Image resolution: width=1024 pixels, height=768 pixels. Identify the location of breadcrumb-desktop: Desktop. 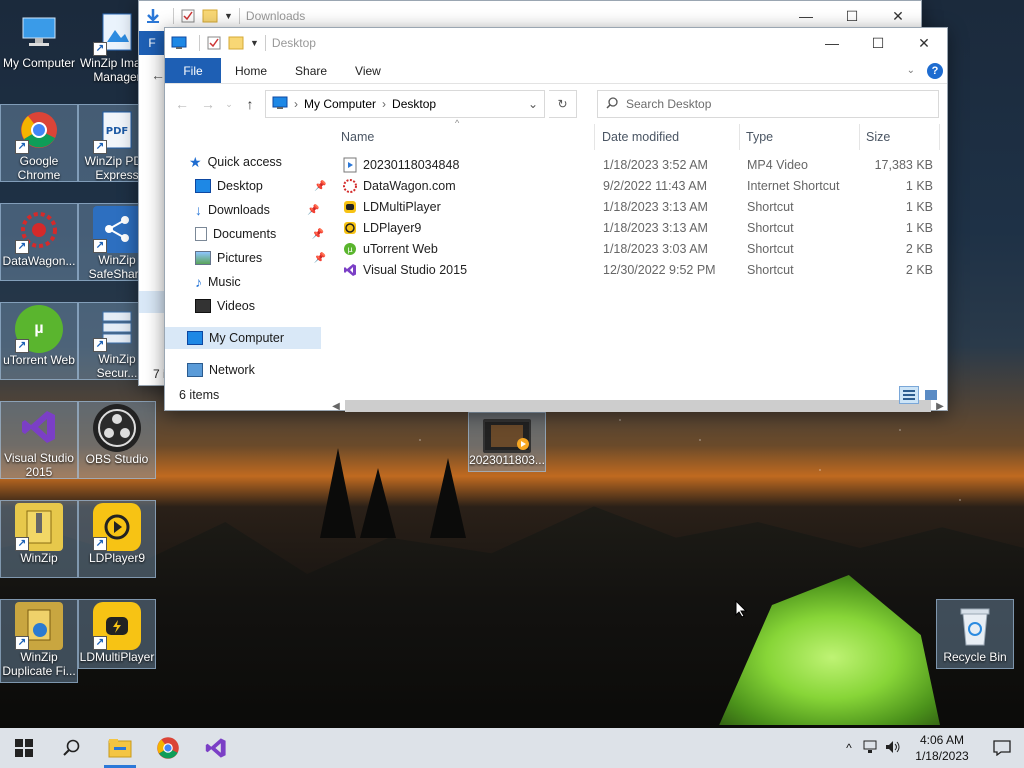
(414, 104).